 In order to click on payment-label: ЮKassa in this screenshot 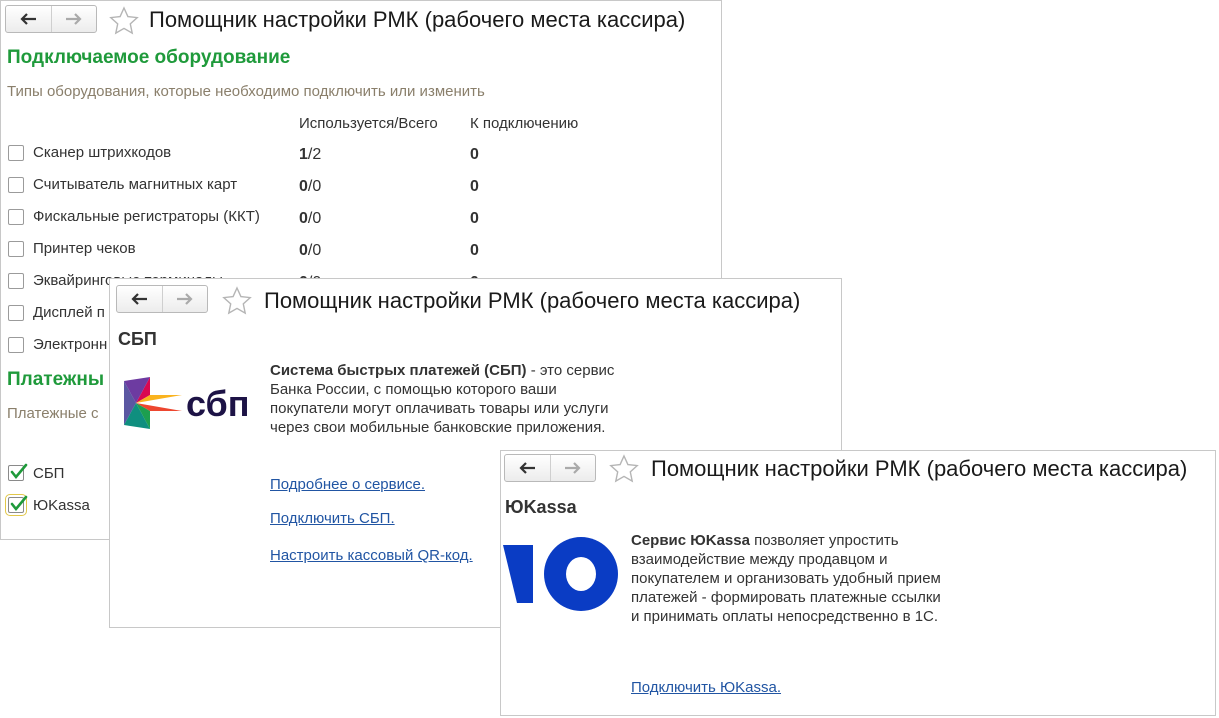, I will do `click(61, 505)`.